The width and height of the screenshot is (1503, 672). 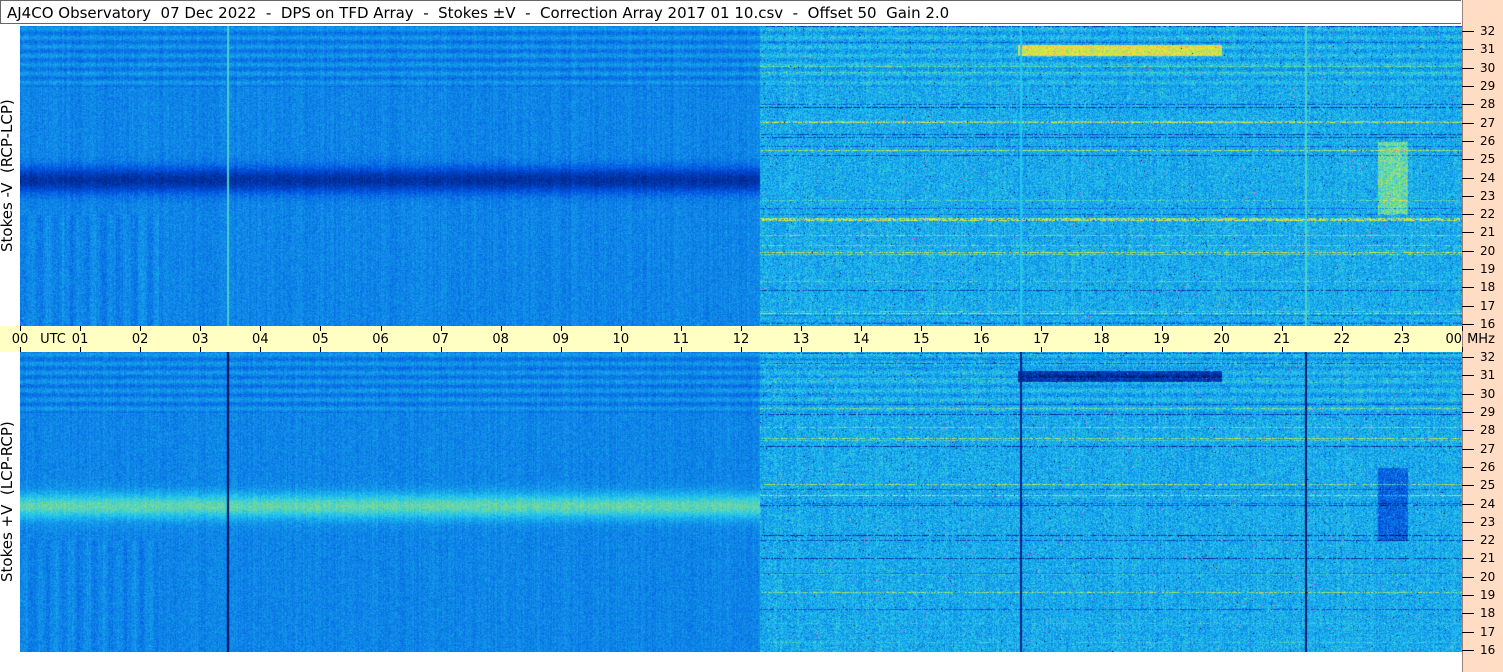 I want to click on y-tick-label: 28, so click(x=1488, y=104).